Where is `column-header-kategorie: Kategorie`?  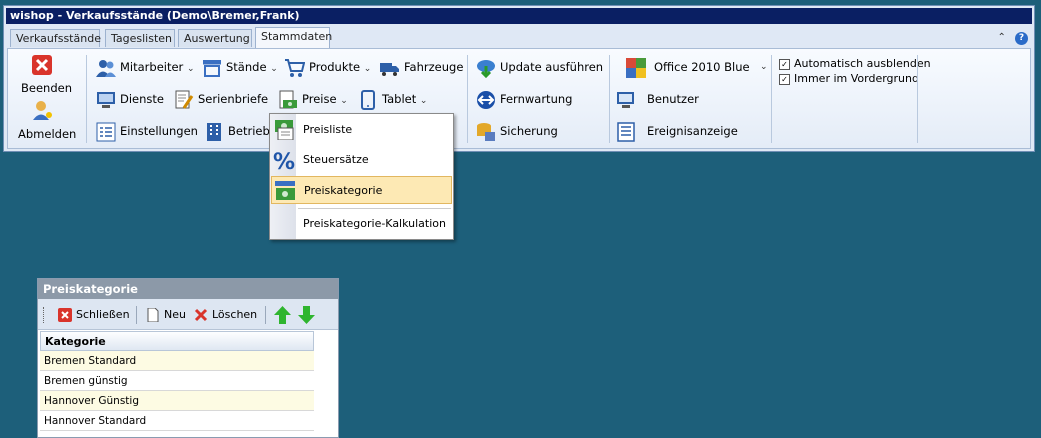 column-header-kategorie: Kategorie is located at coordinates (177, 341).